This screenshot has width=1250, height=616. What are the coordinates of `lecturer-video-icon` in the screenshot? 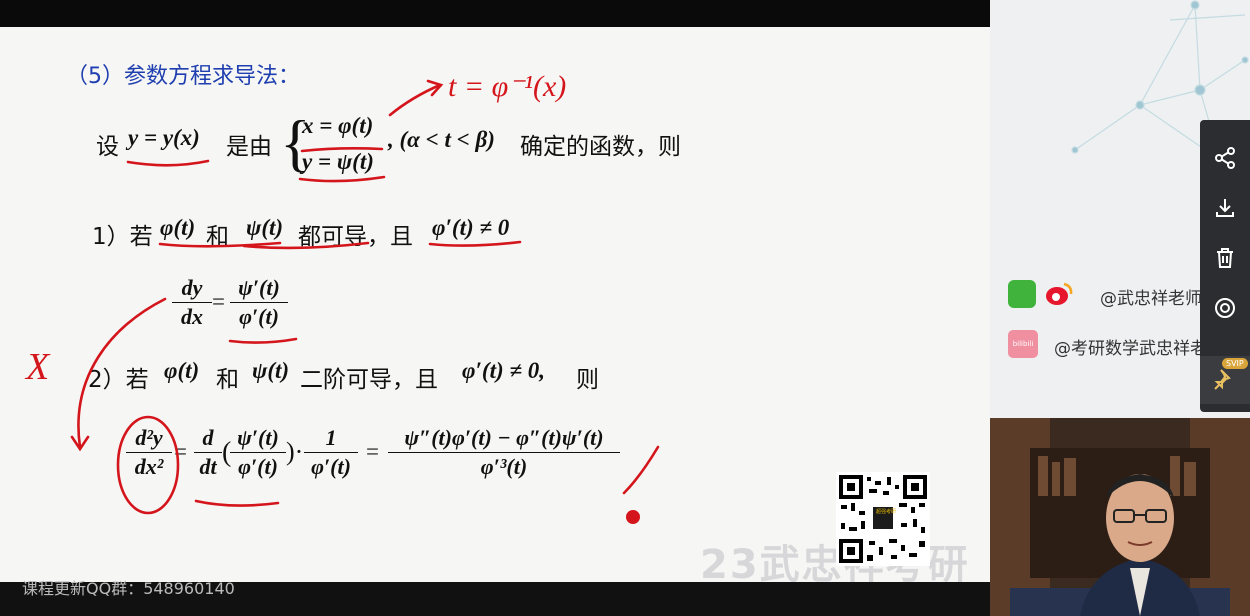 It's located at (1120, 517).